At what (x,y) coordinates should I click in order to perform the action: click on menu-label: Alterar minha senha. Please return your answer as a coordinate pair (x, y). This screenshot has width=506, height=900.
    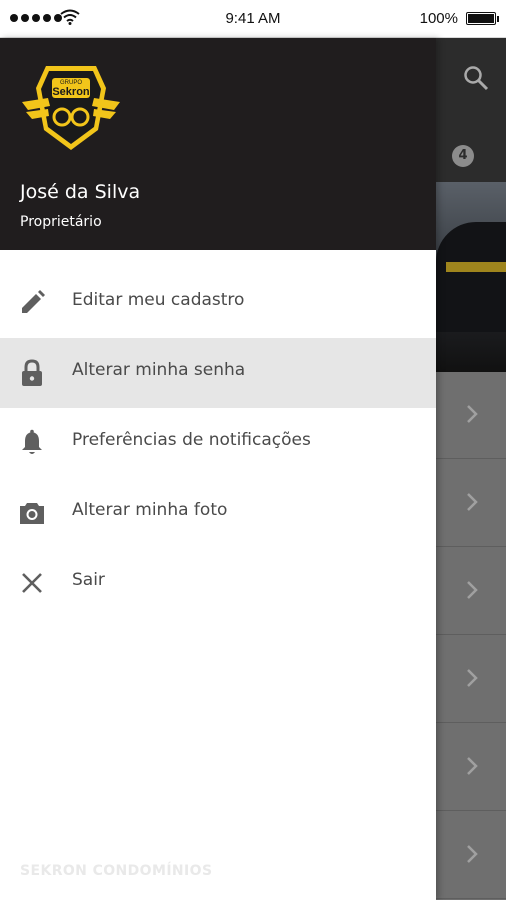
    Looking at the image, I should click on (159, 370).